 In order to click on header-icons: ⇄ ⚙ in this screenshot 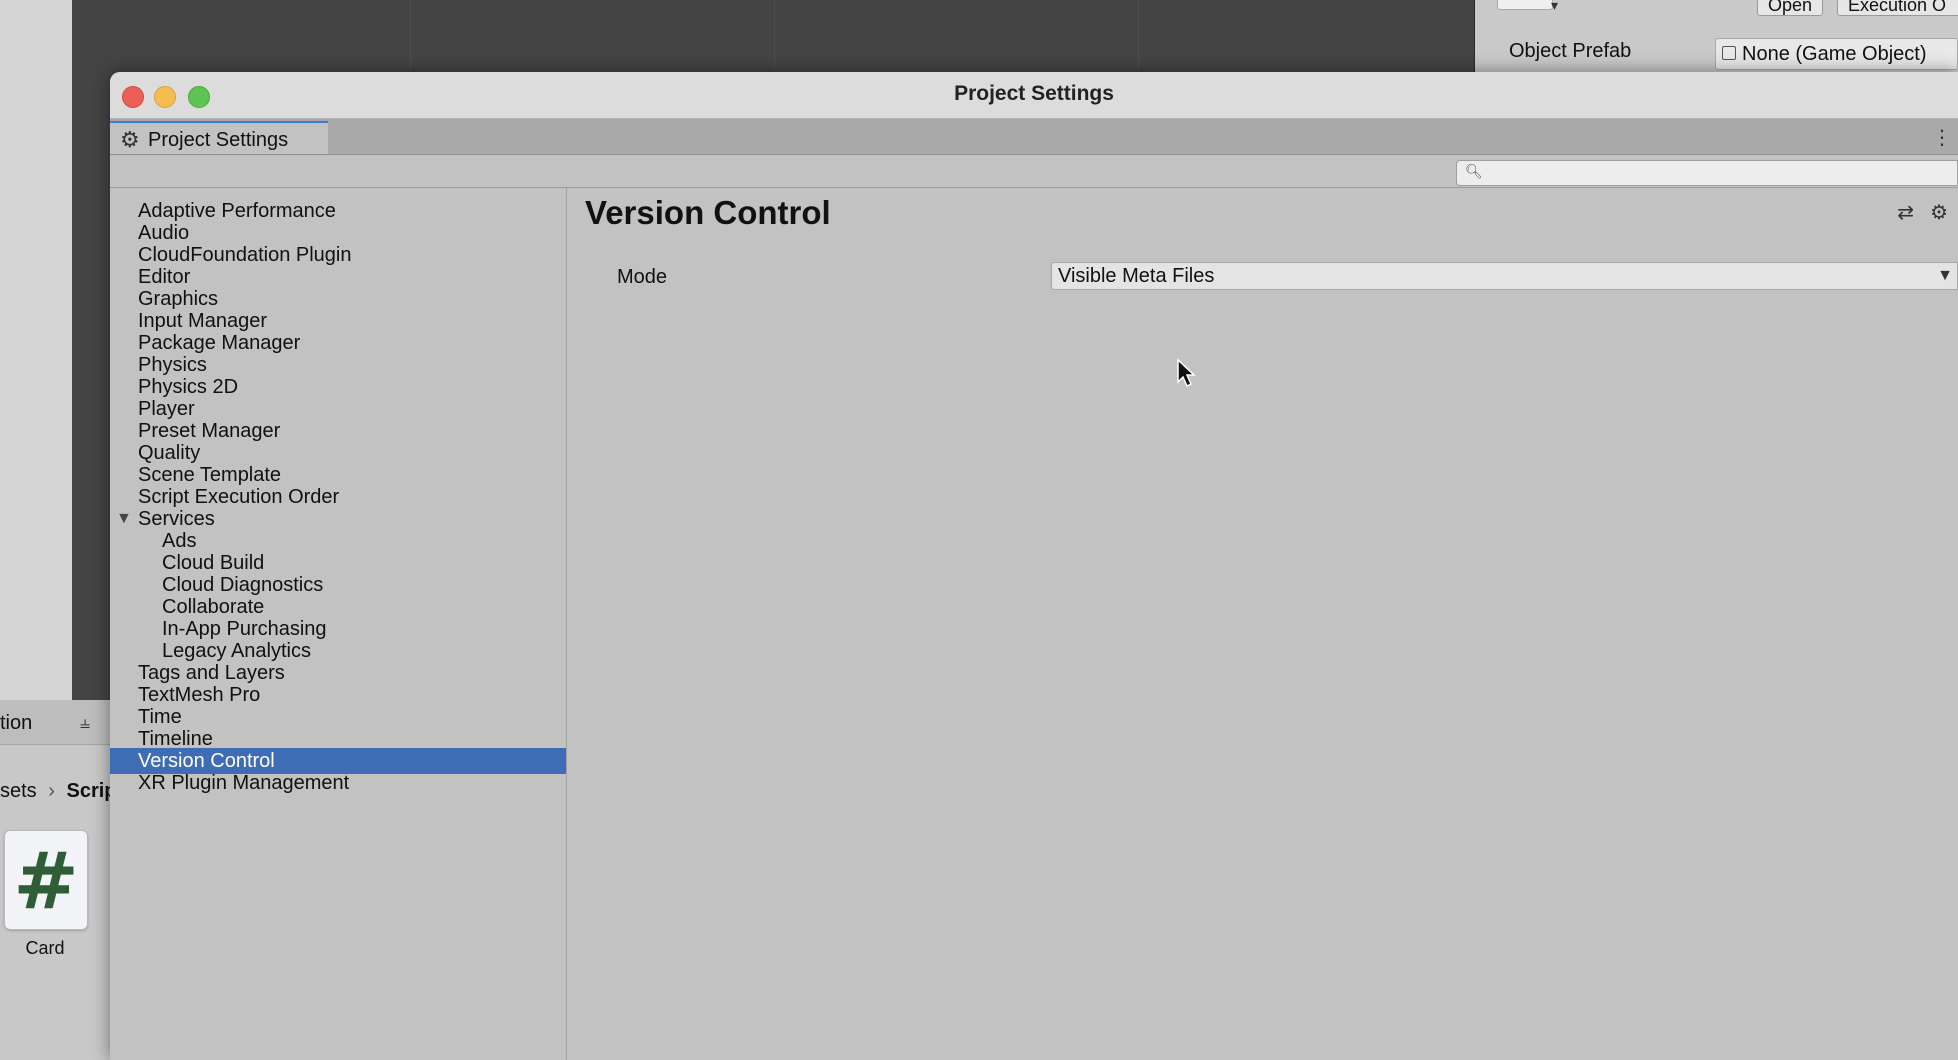, I will do `click(1914, 212)`.